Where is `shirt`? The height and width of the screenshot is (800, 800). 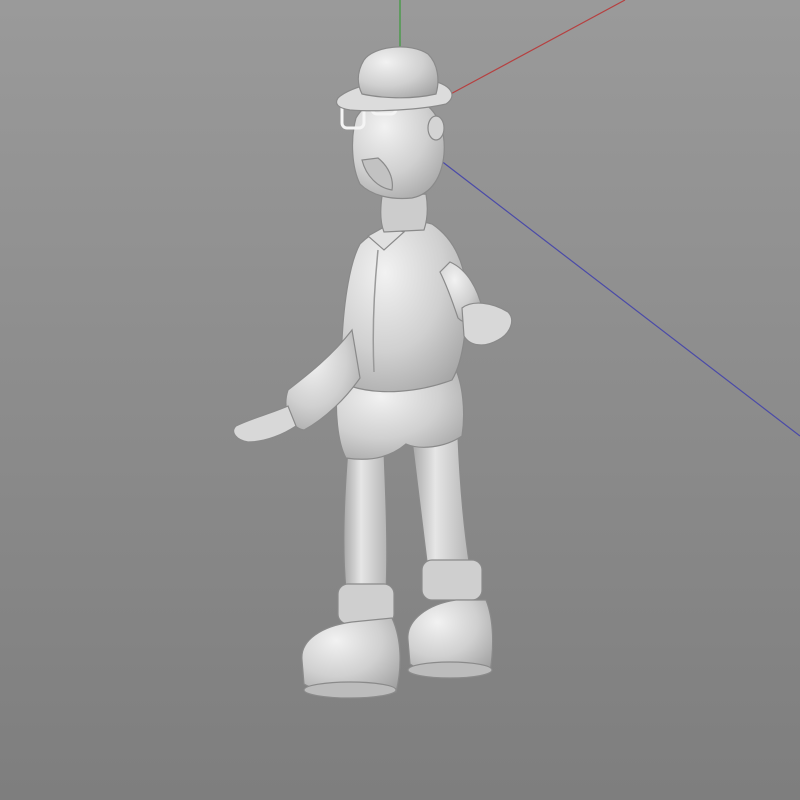 shirt is located at coordinates (404, 307).